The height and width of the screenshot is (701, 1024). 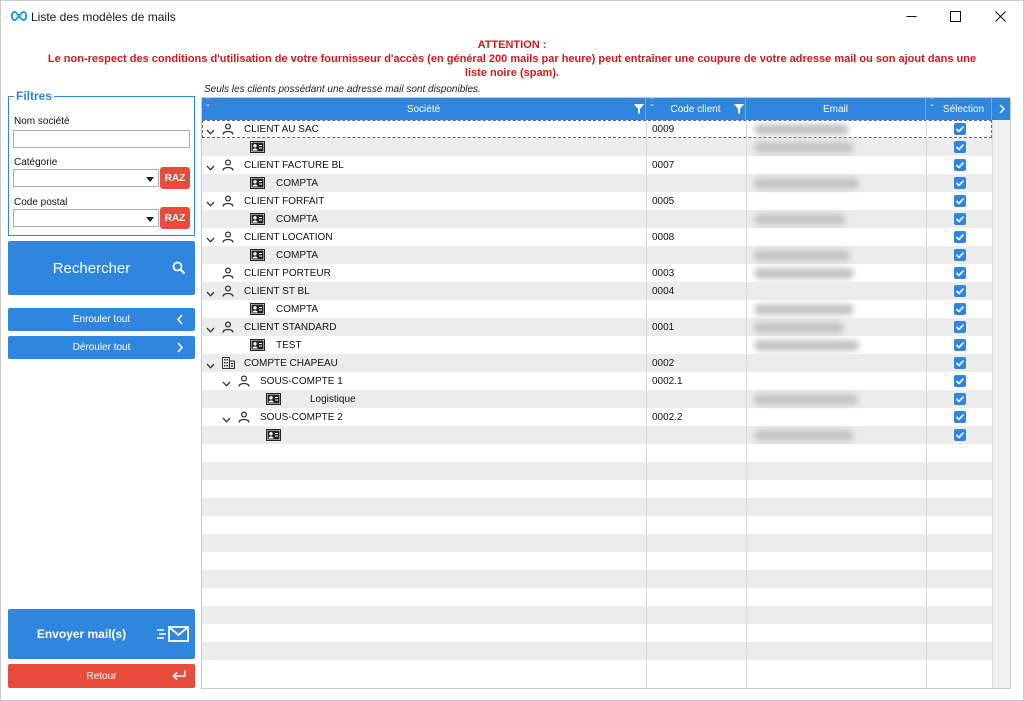 What do you see at coordinates (836, 109) in the screenshot?
I see `column-header-email: Email` at bounding box center [836, 109].